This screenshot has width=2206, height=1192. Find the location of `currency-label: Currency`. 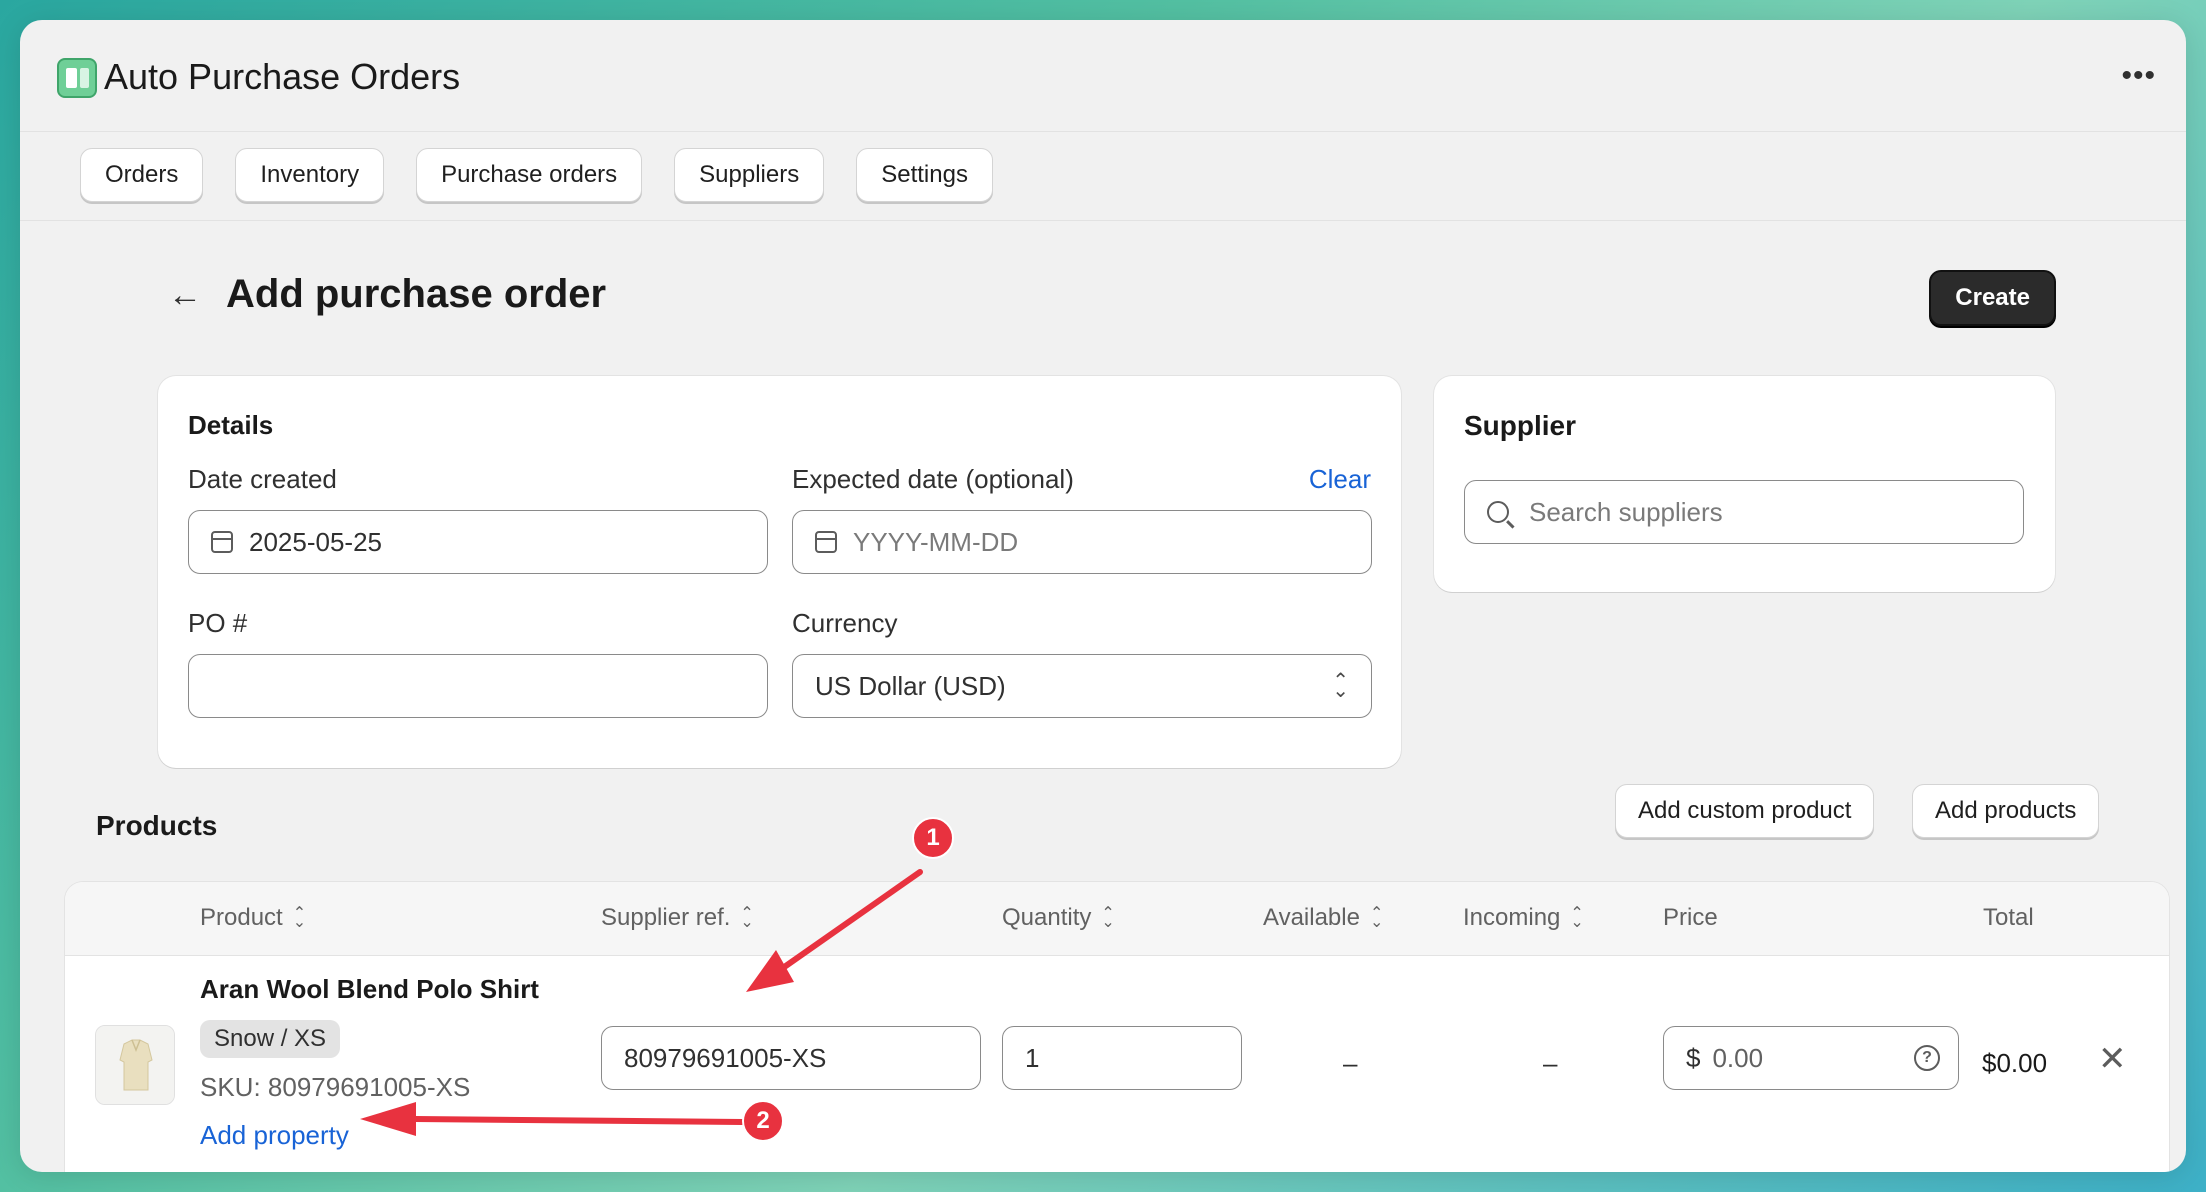

currency-label: Currency is located at coordinates (845, 623).